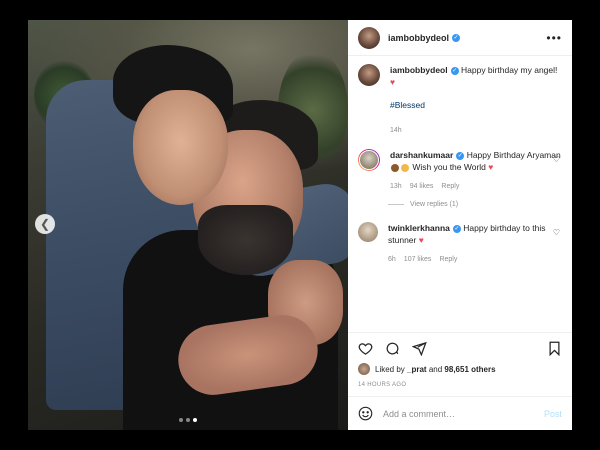  I want to click on like-heart-icon, so click(365, 348).